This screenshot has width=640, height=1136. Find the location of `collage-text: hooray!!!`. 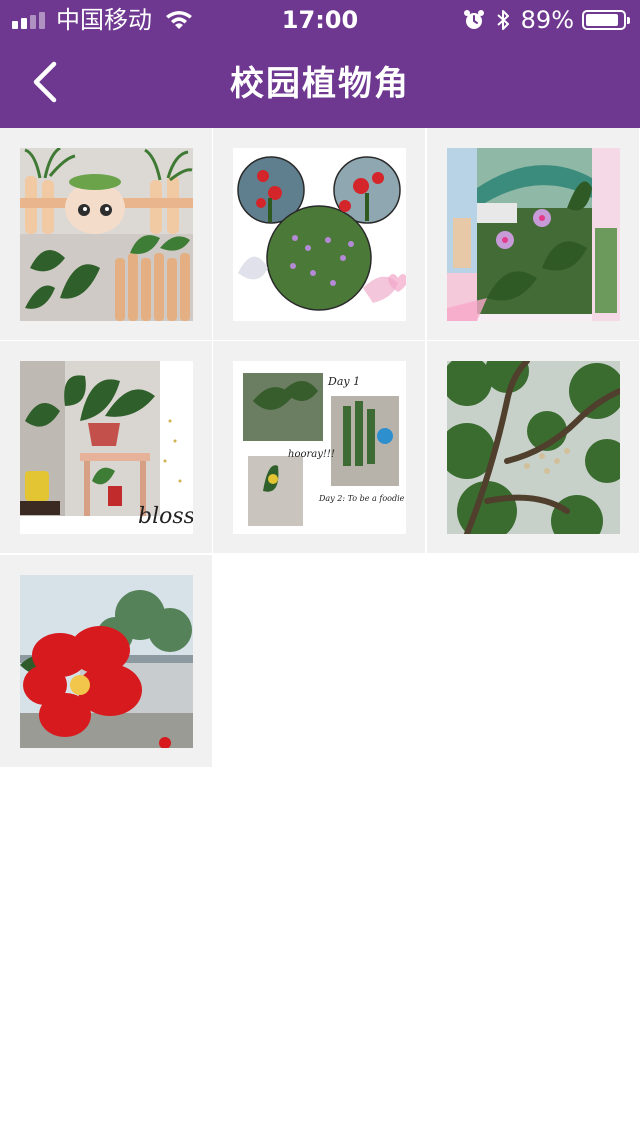

collage-text: hooray!!! is located at coordinates (311, 454).